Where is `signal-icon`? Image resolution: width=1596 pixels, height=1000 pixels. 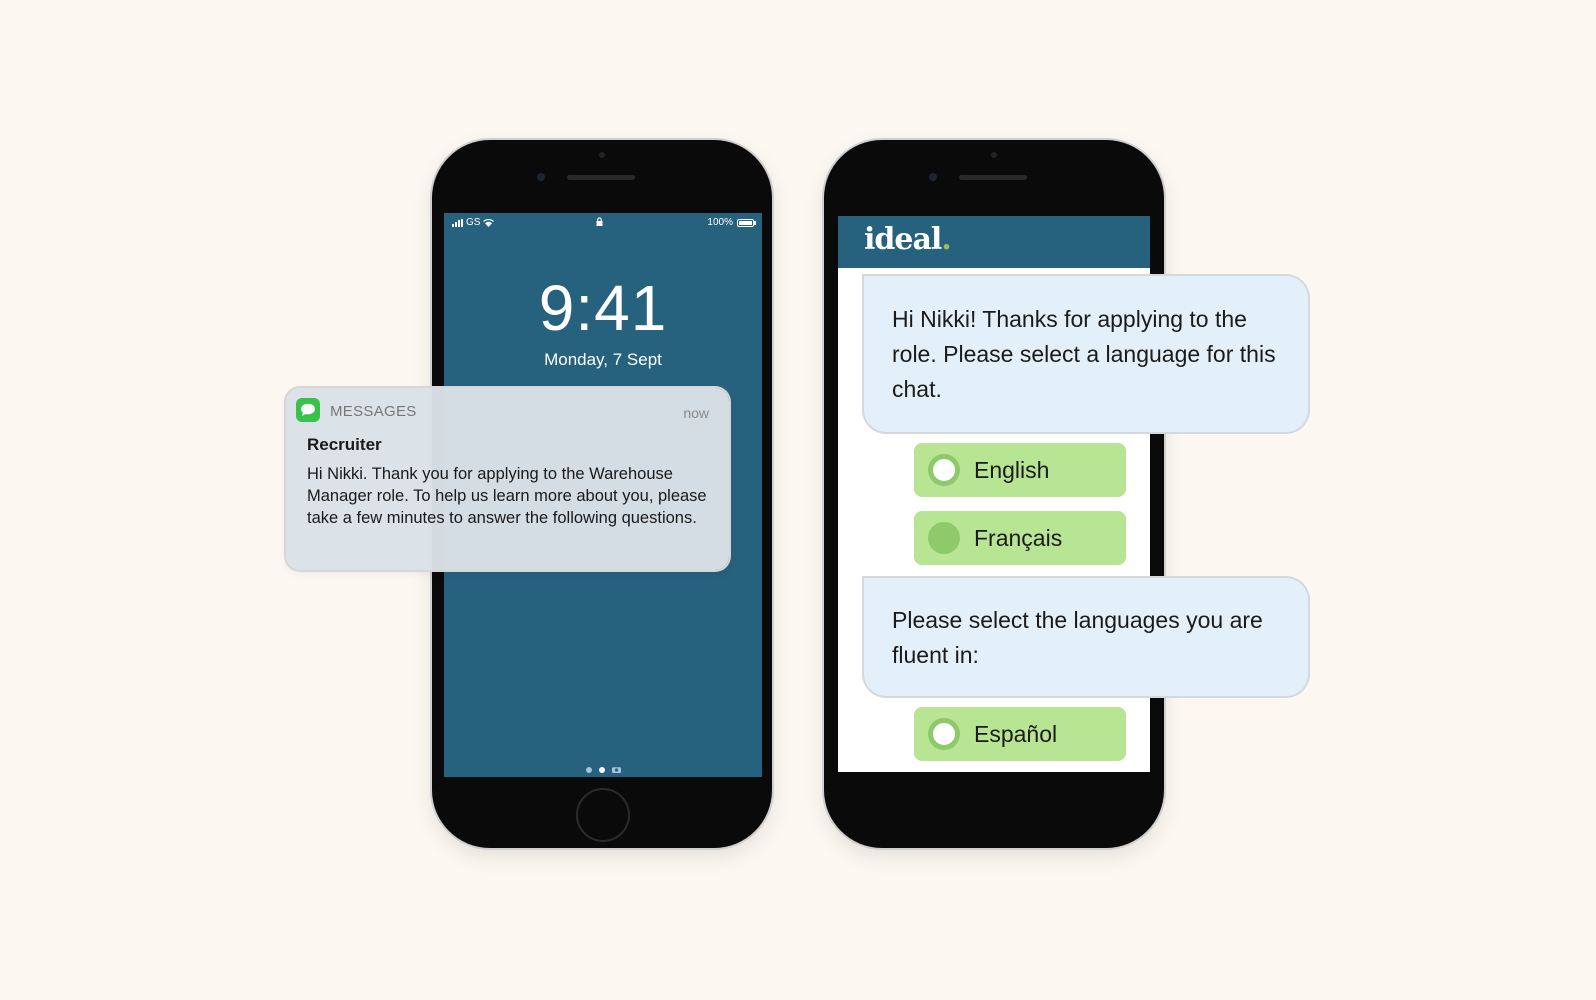 signal-icon is located at coordinates (457, 222).